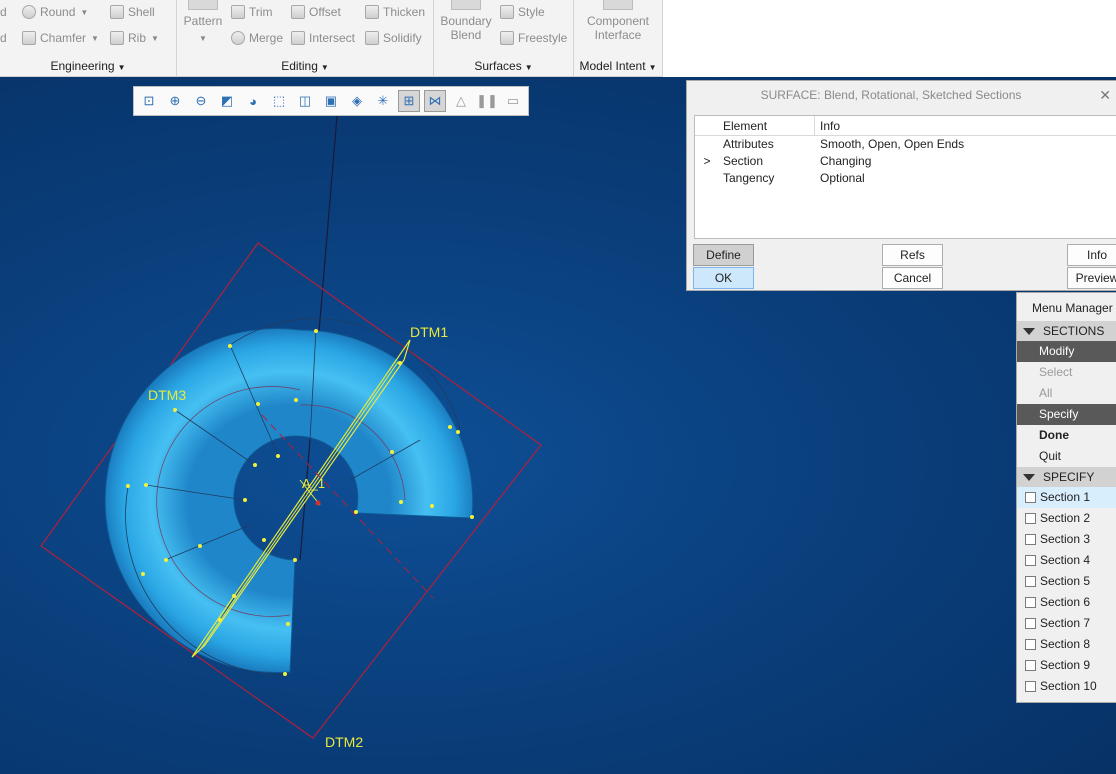 The height and width of the screenshot is (774, 1116). Describe the element at coordinates (313, 483) in the screenshot. I see `axis-label: A_1` at that location.